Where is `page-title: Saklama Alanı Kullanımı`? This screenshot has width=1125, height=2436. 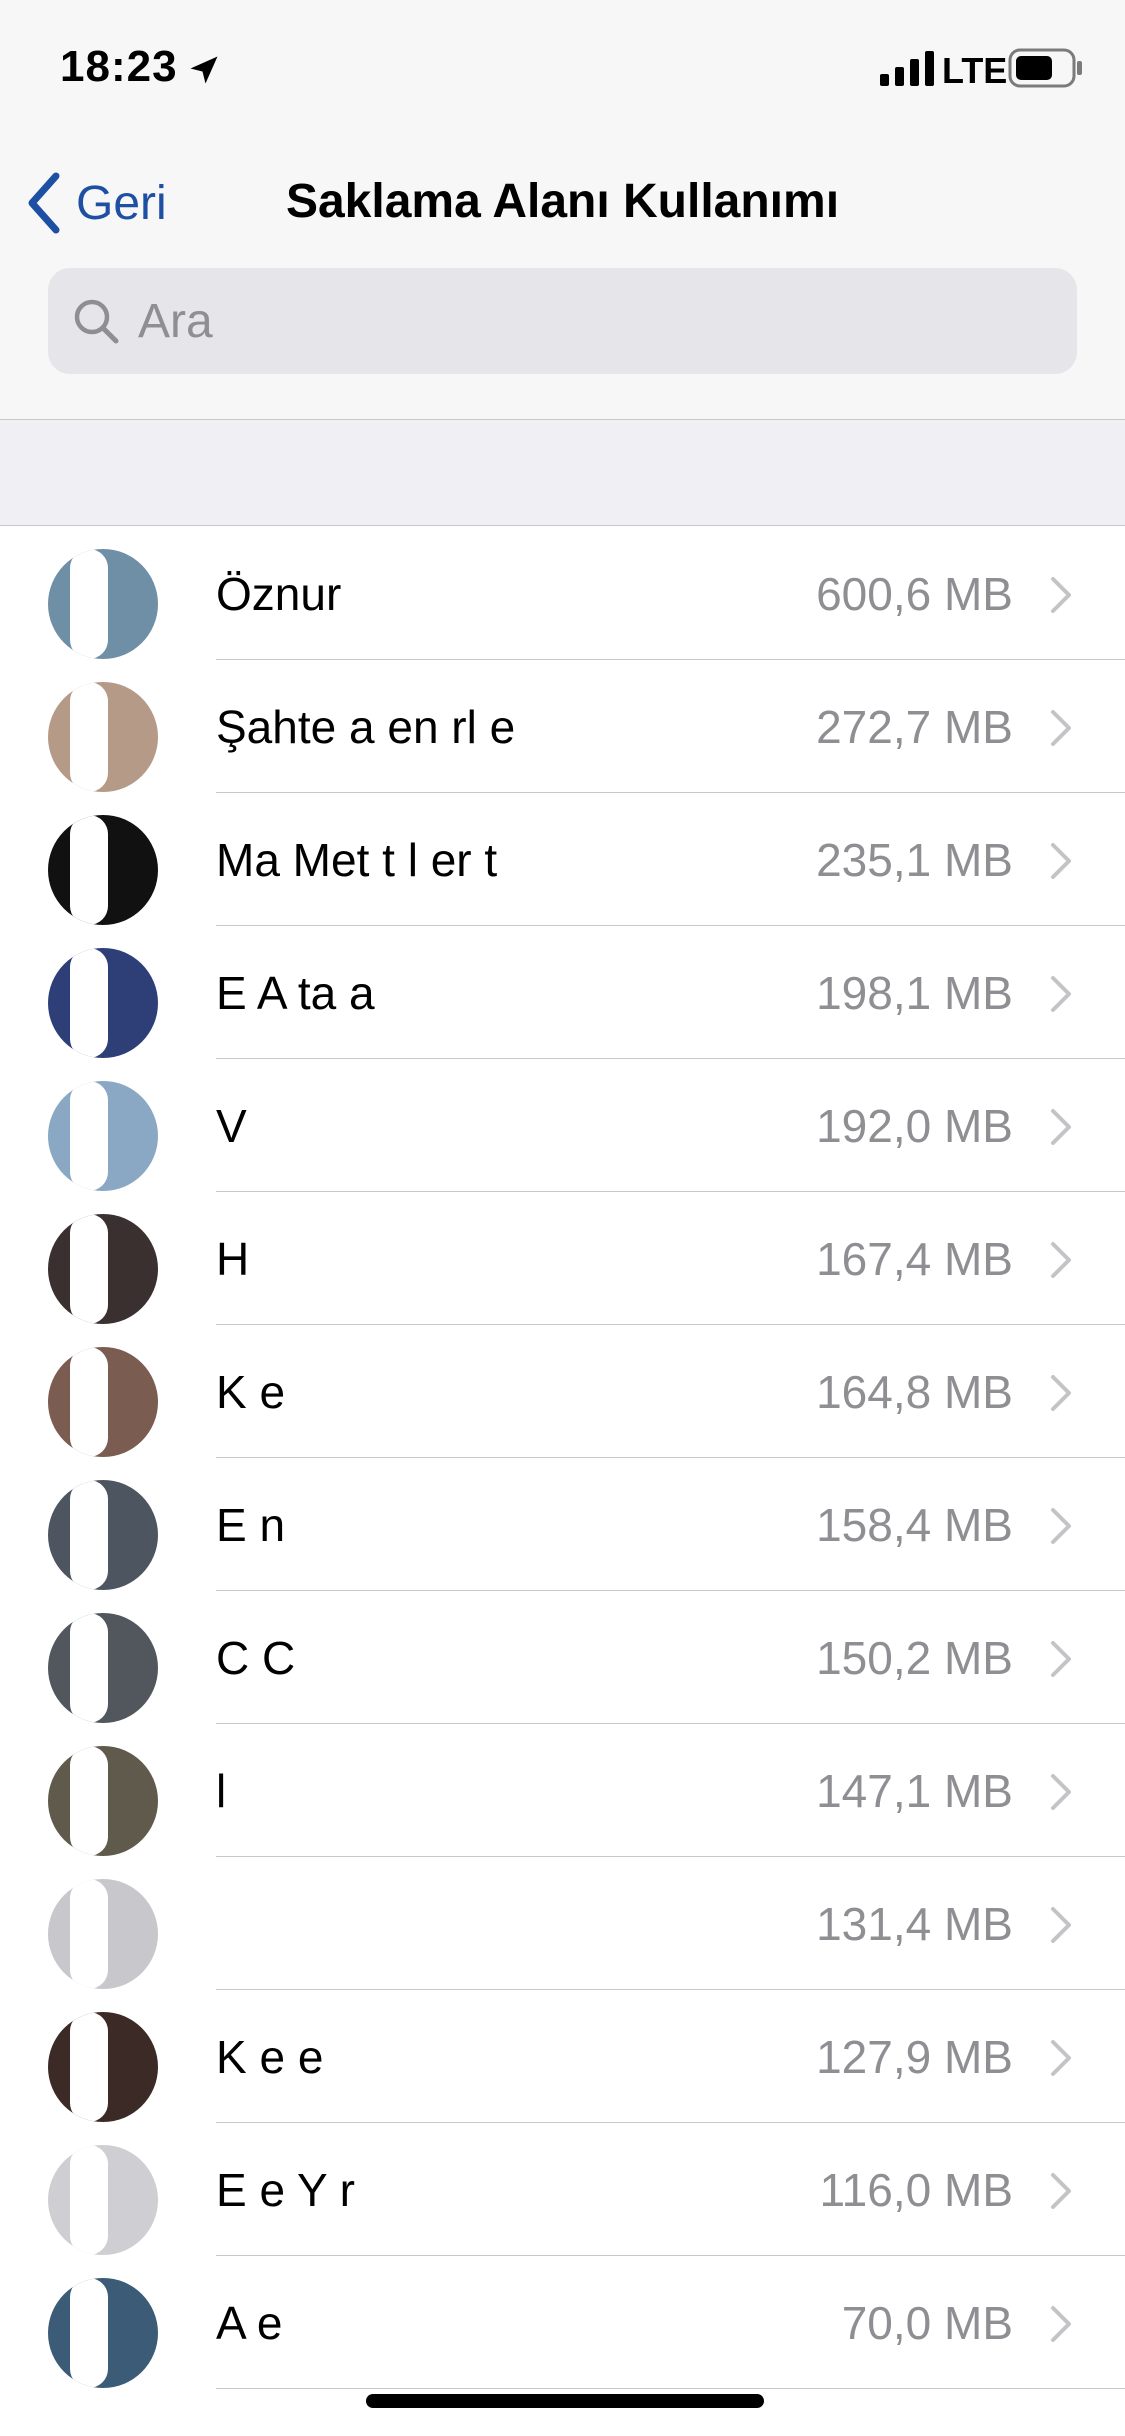
page-title: Saklama Alanı Kullanımı is located at coordinates (562, 201).